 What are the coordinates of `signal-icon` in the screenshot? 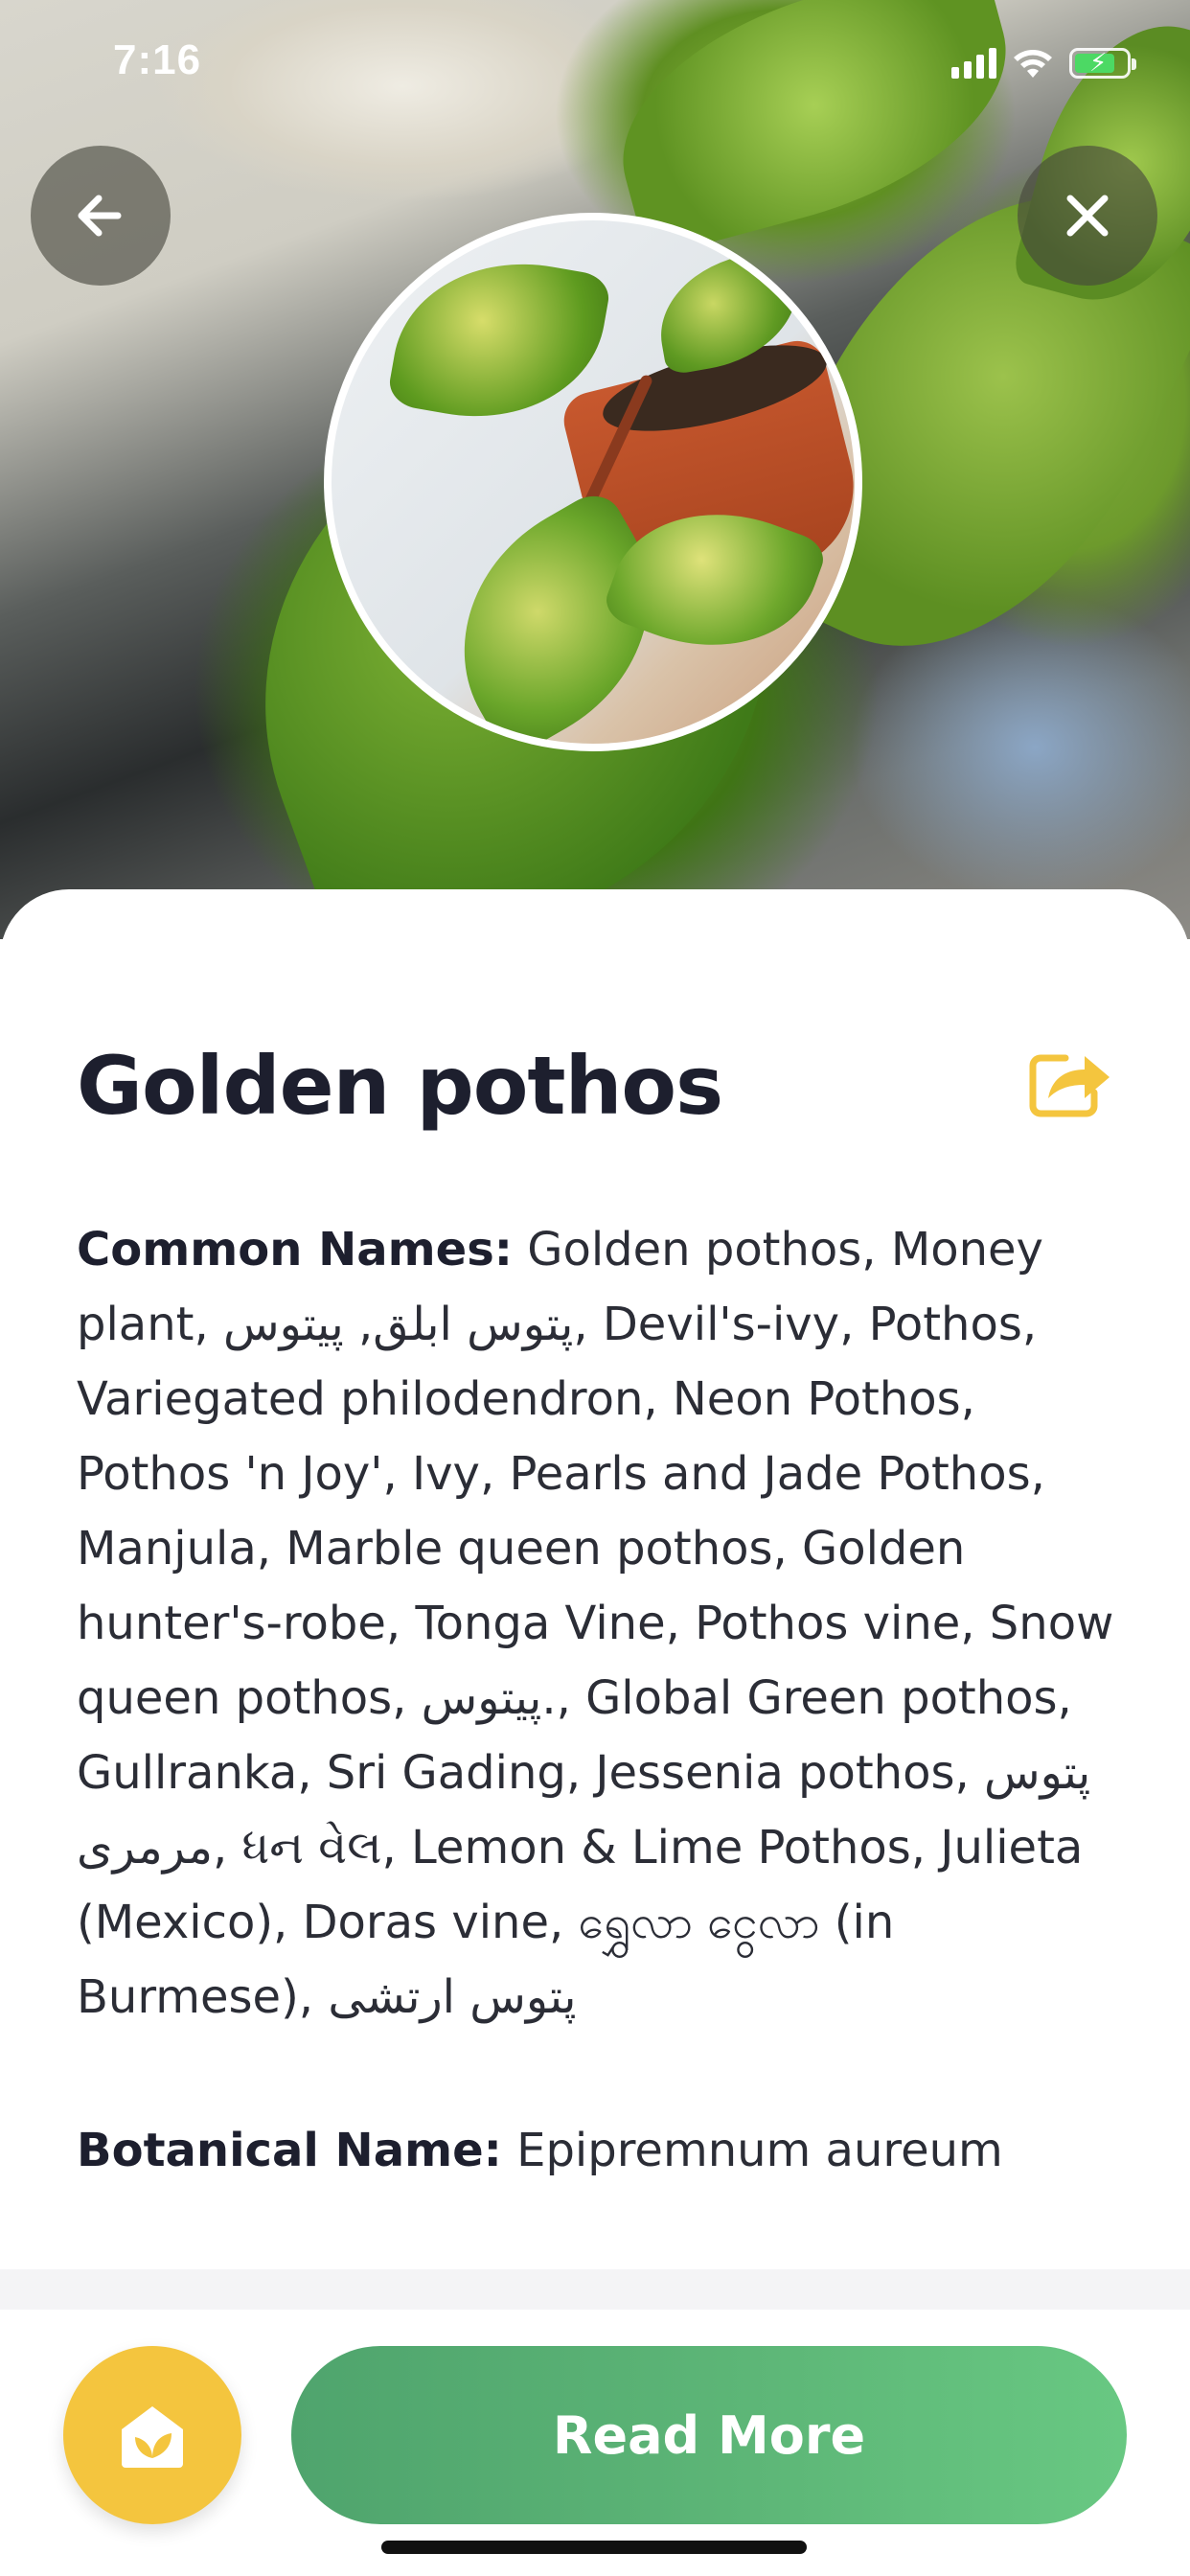 It's located at (974, 63).